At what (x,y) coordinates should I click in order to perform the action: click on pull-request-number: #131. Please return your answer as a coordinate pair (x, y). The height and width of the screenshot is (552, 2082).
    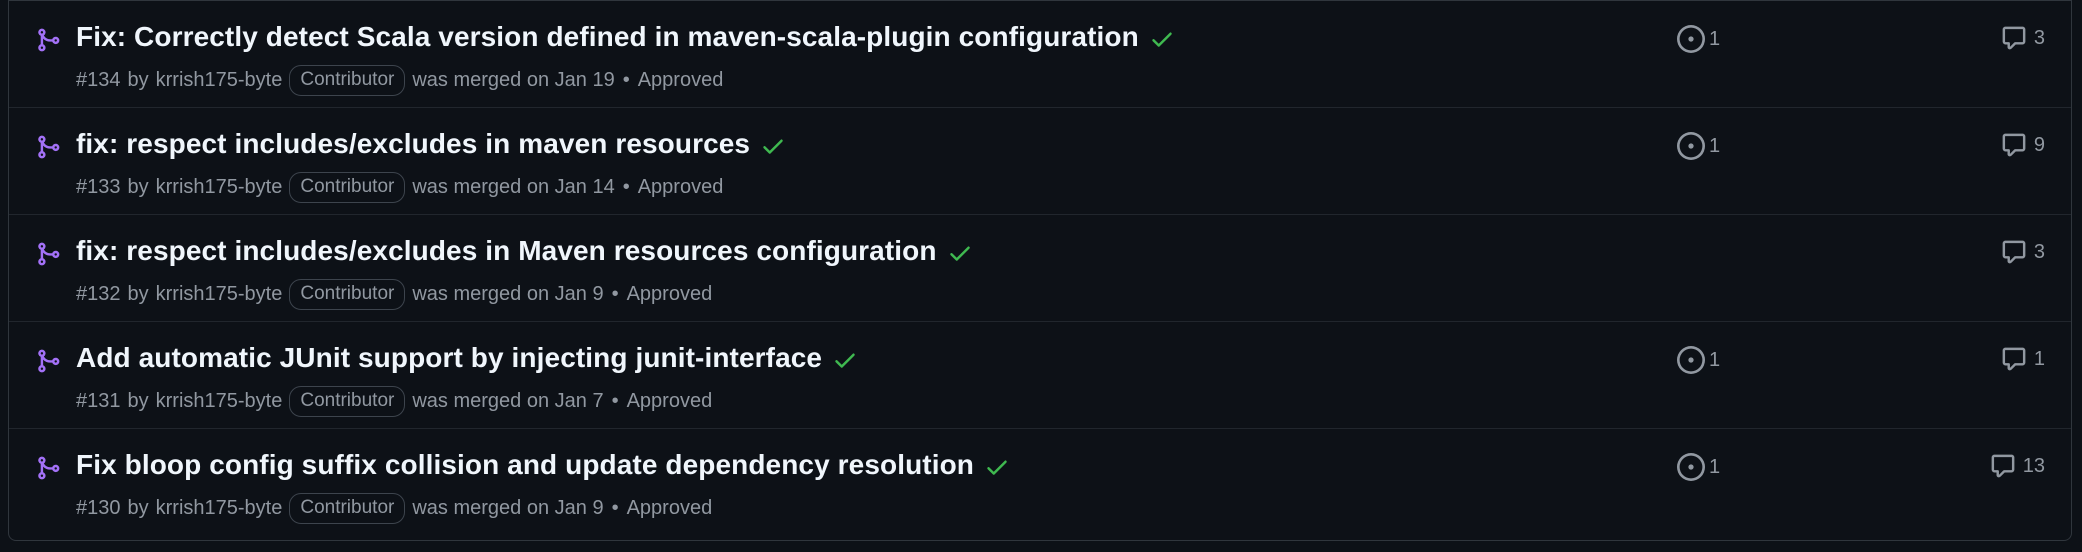
    Looking at the image, I should click on (98, 401).